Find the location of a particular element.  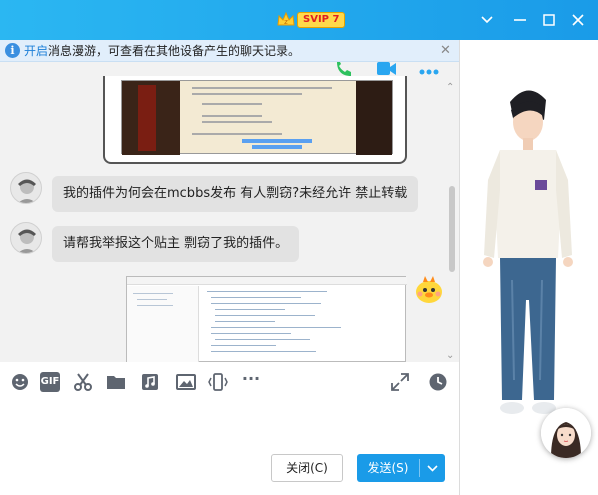

message-bubble: 请帮我举报这个贴主 剽窃了我的插件。 is located at coordinates (176, 244).